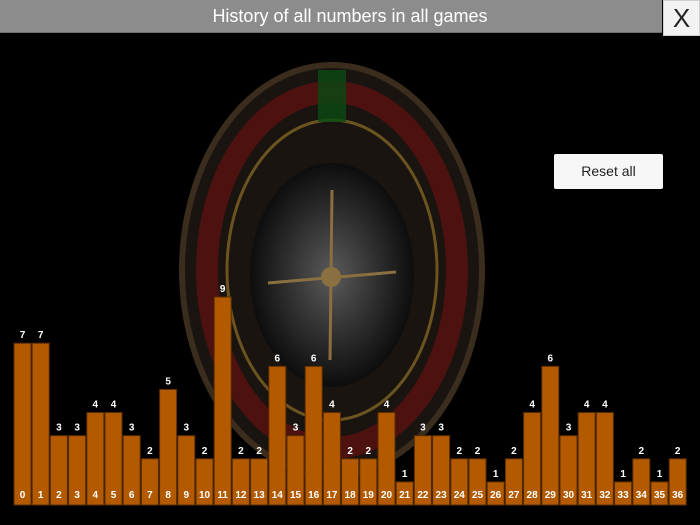 The width and height of the screenshot is (700, 525). What do you see at coordinates (460, 495) in the screenshot?
I see `category-label: 24` at bounding box center [460, 495].